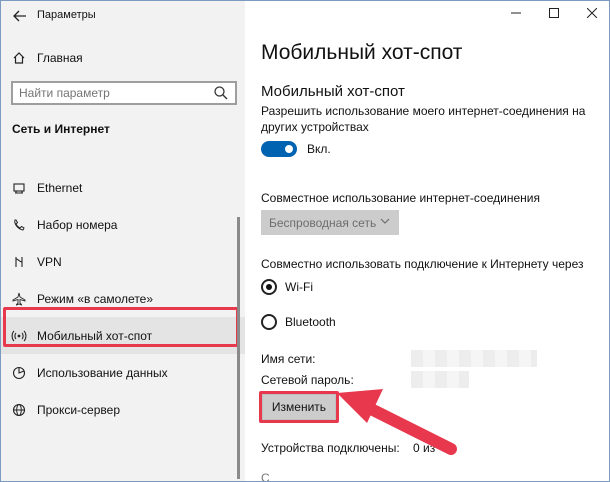  What do you see at coordinates (221, 93) in the screenshot?
I see `search-icon` at bounding box center [221, 93].